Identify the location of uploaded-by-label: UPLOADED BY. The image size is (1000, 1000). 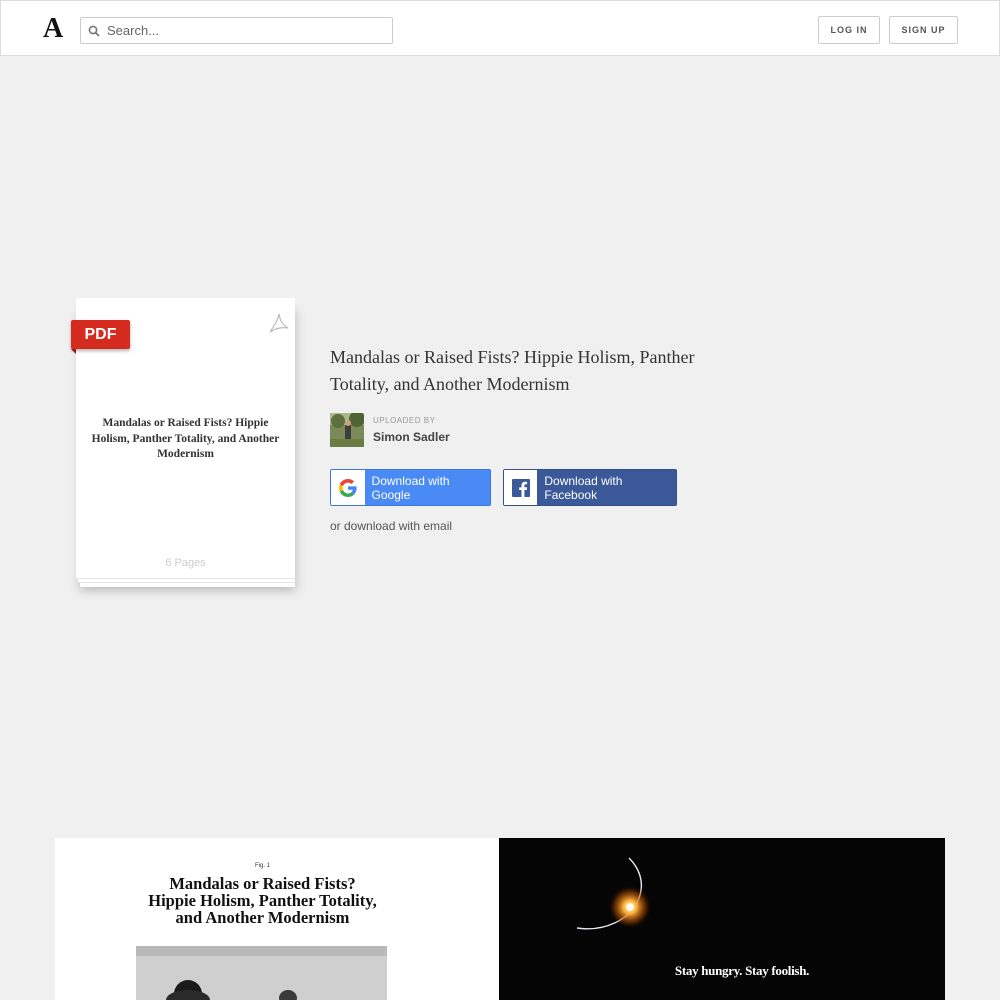
(404, 420).